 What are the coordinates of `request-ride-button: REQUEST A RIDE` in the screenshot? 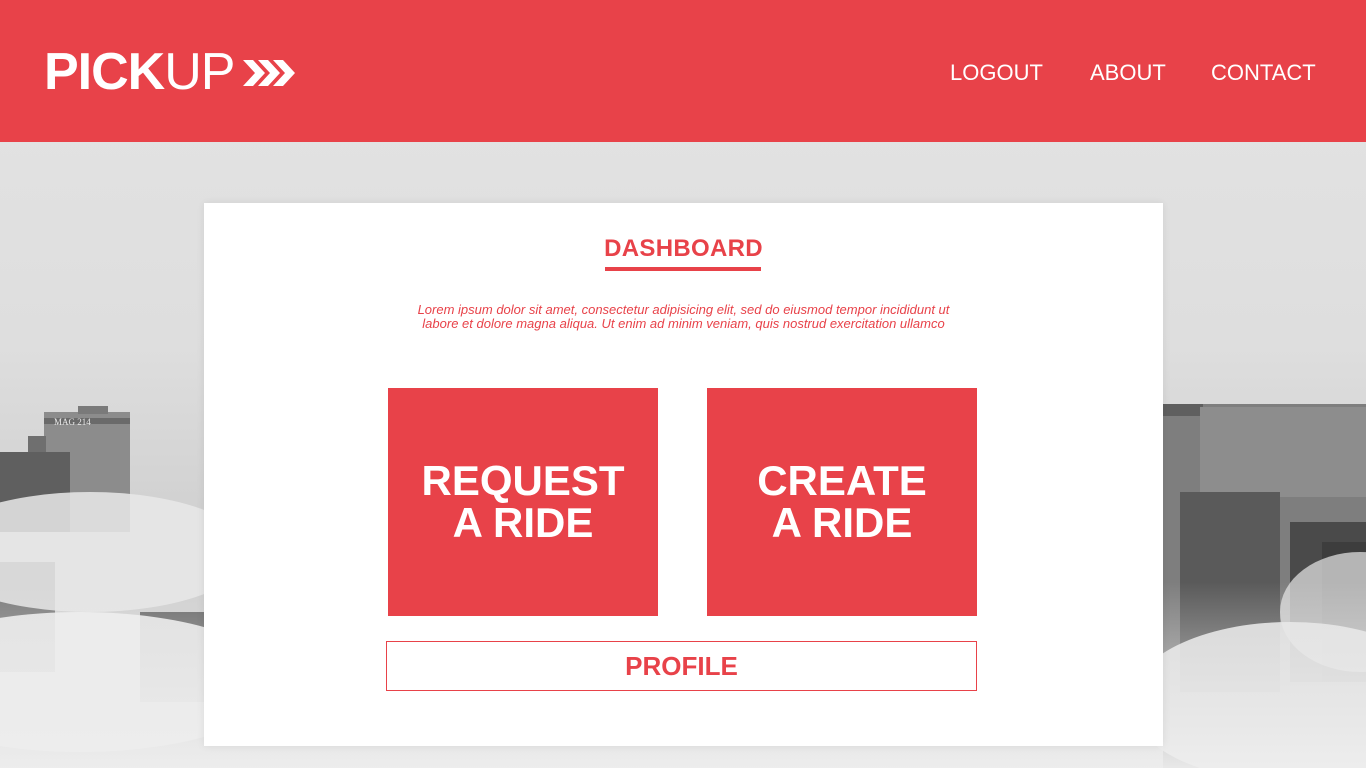 It's located at (523, 502).